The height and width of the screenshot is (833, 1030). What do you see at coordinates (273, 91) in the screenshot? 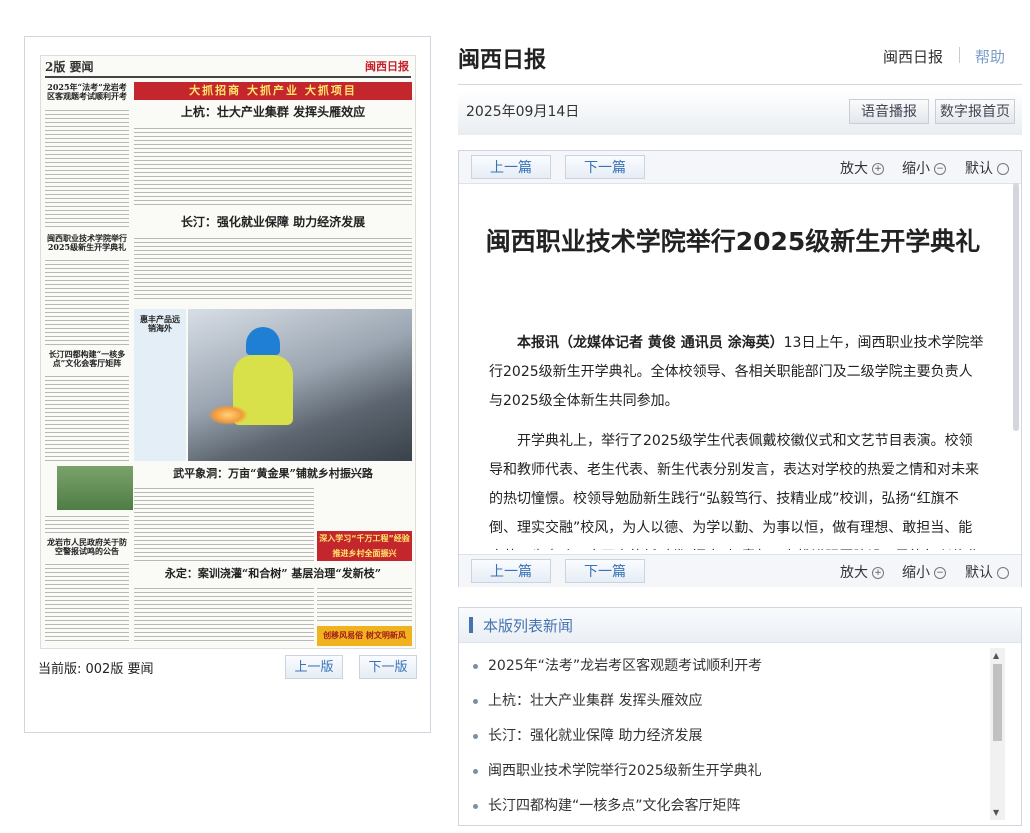
I see `np-banner: 大抓招商 大抓产业 大抓项目` at bounding box center [273, 91].